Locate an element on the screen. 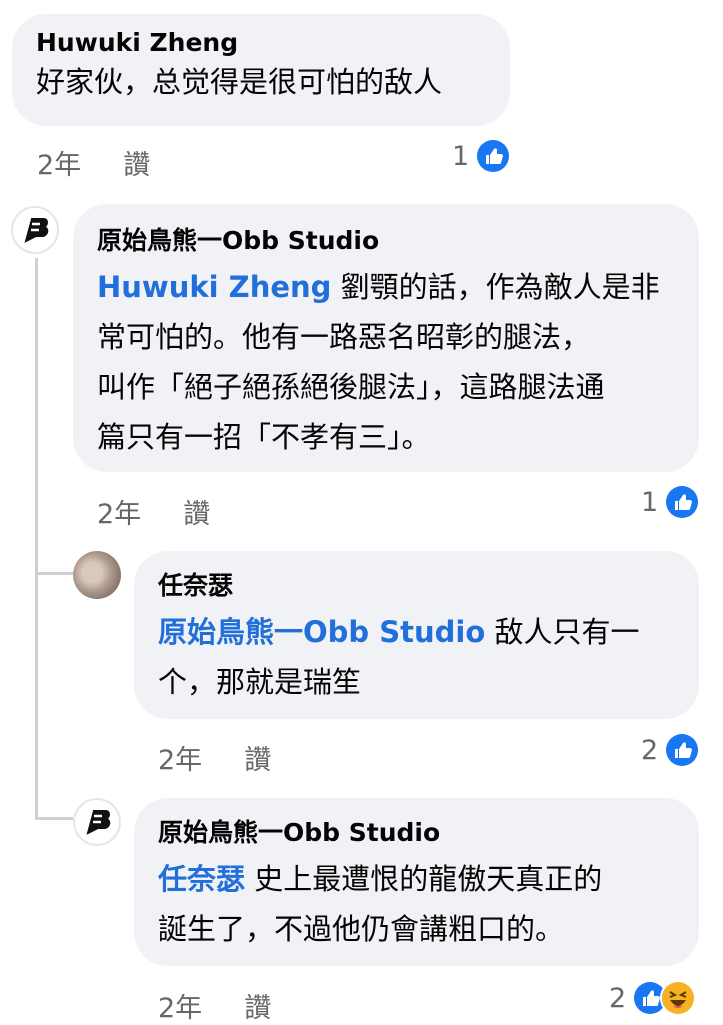  comment-text: 原始鳥熊一Obb Studio 敌人只有一 个，那就是瑞笙 is located at coordinates (399, 657).